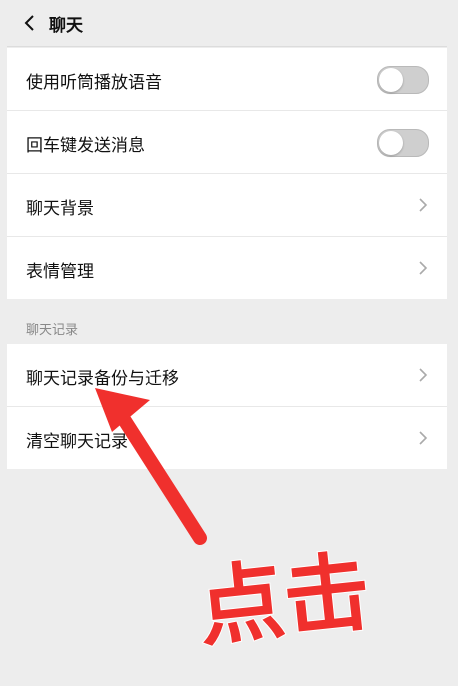 This screenshot has height=686, width=458. I want to click on backup-migrate-row: 聊天记录备份与迁移, so click(227, 375).